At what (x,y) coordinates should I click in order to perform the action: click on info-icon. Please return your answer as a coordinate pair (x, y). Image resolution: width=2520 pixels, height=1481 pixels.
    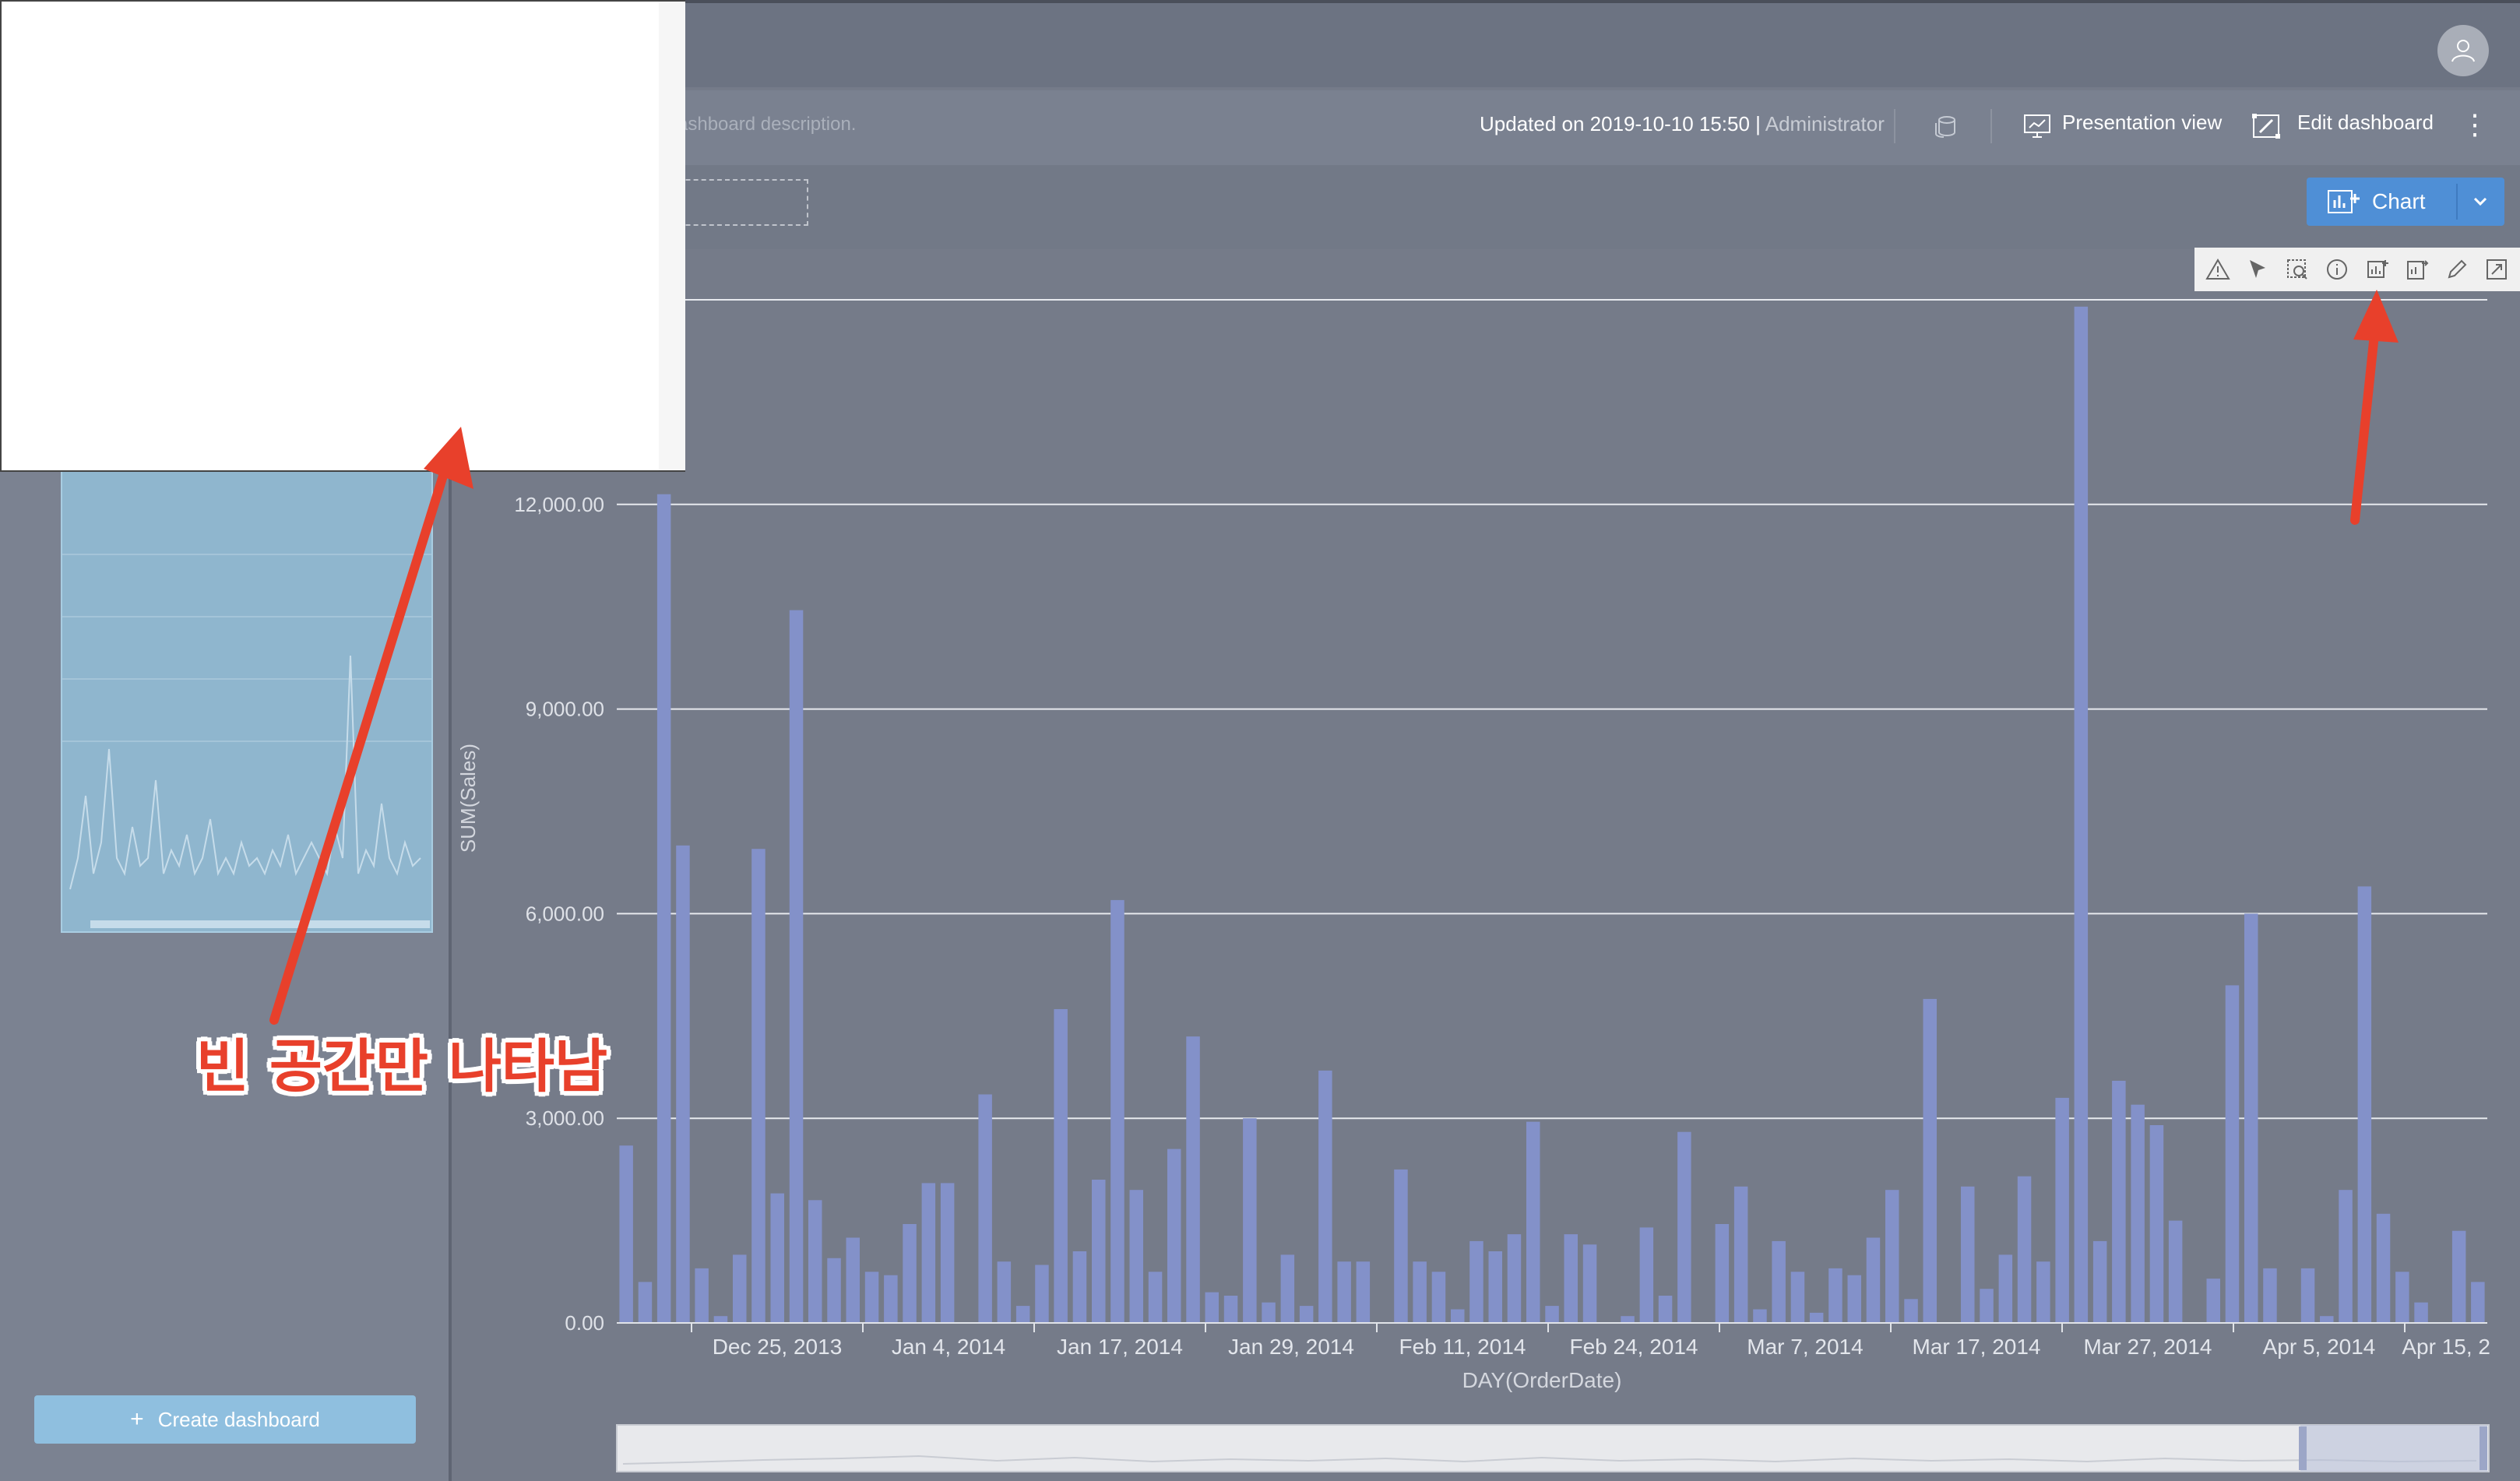
    Looking at the image, I should click on (2337, 270).